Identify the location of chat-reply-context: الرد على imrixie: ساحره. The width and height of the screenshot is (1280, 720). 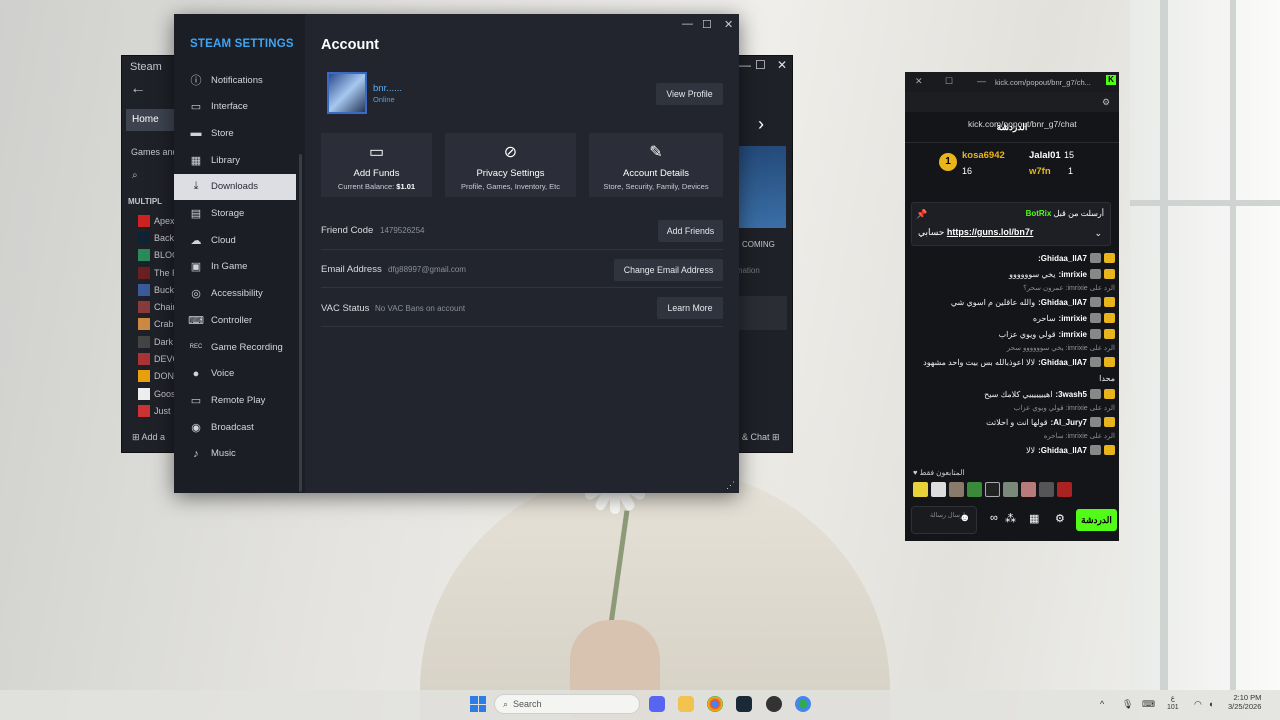
(1015, 436).